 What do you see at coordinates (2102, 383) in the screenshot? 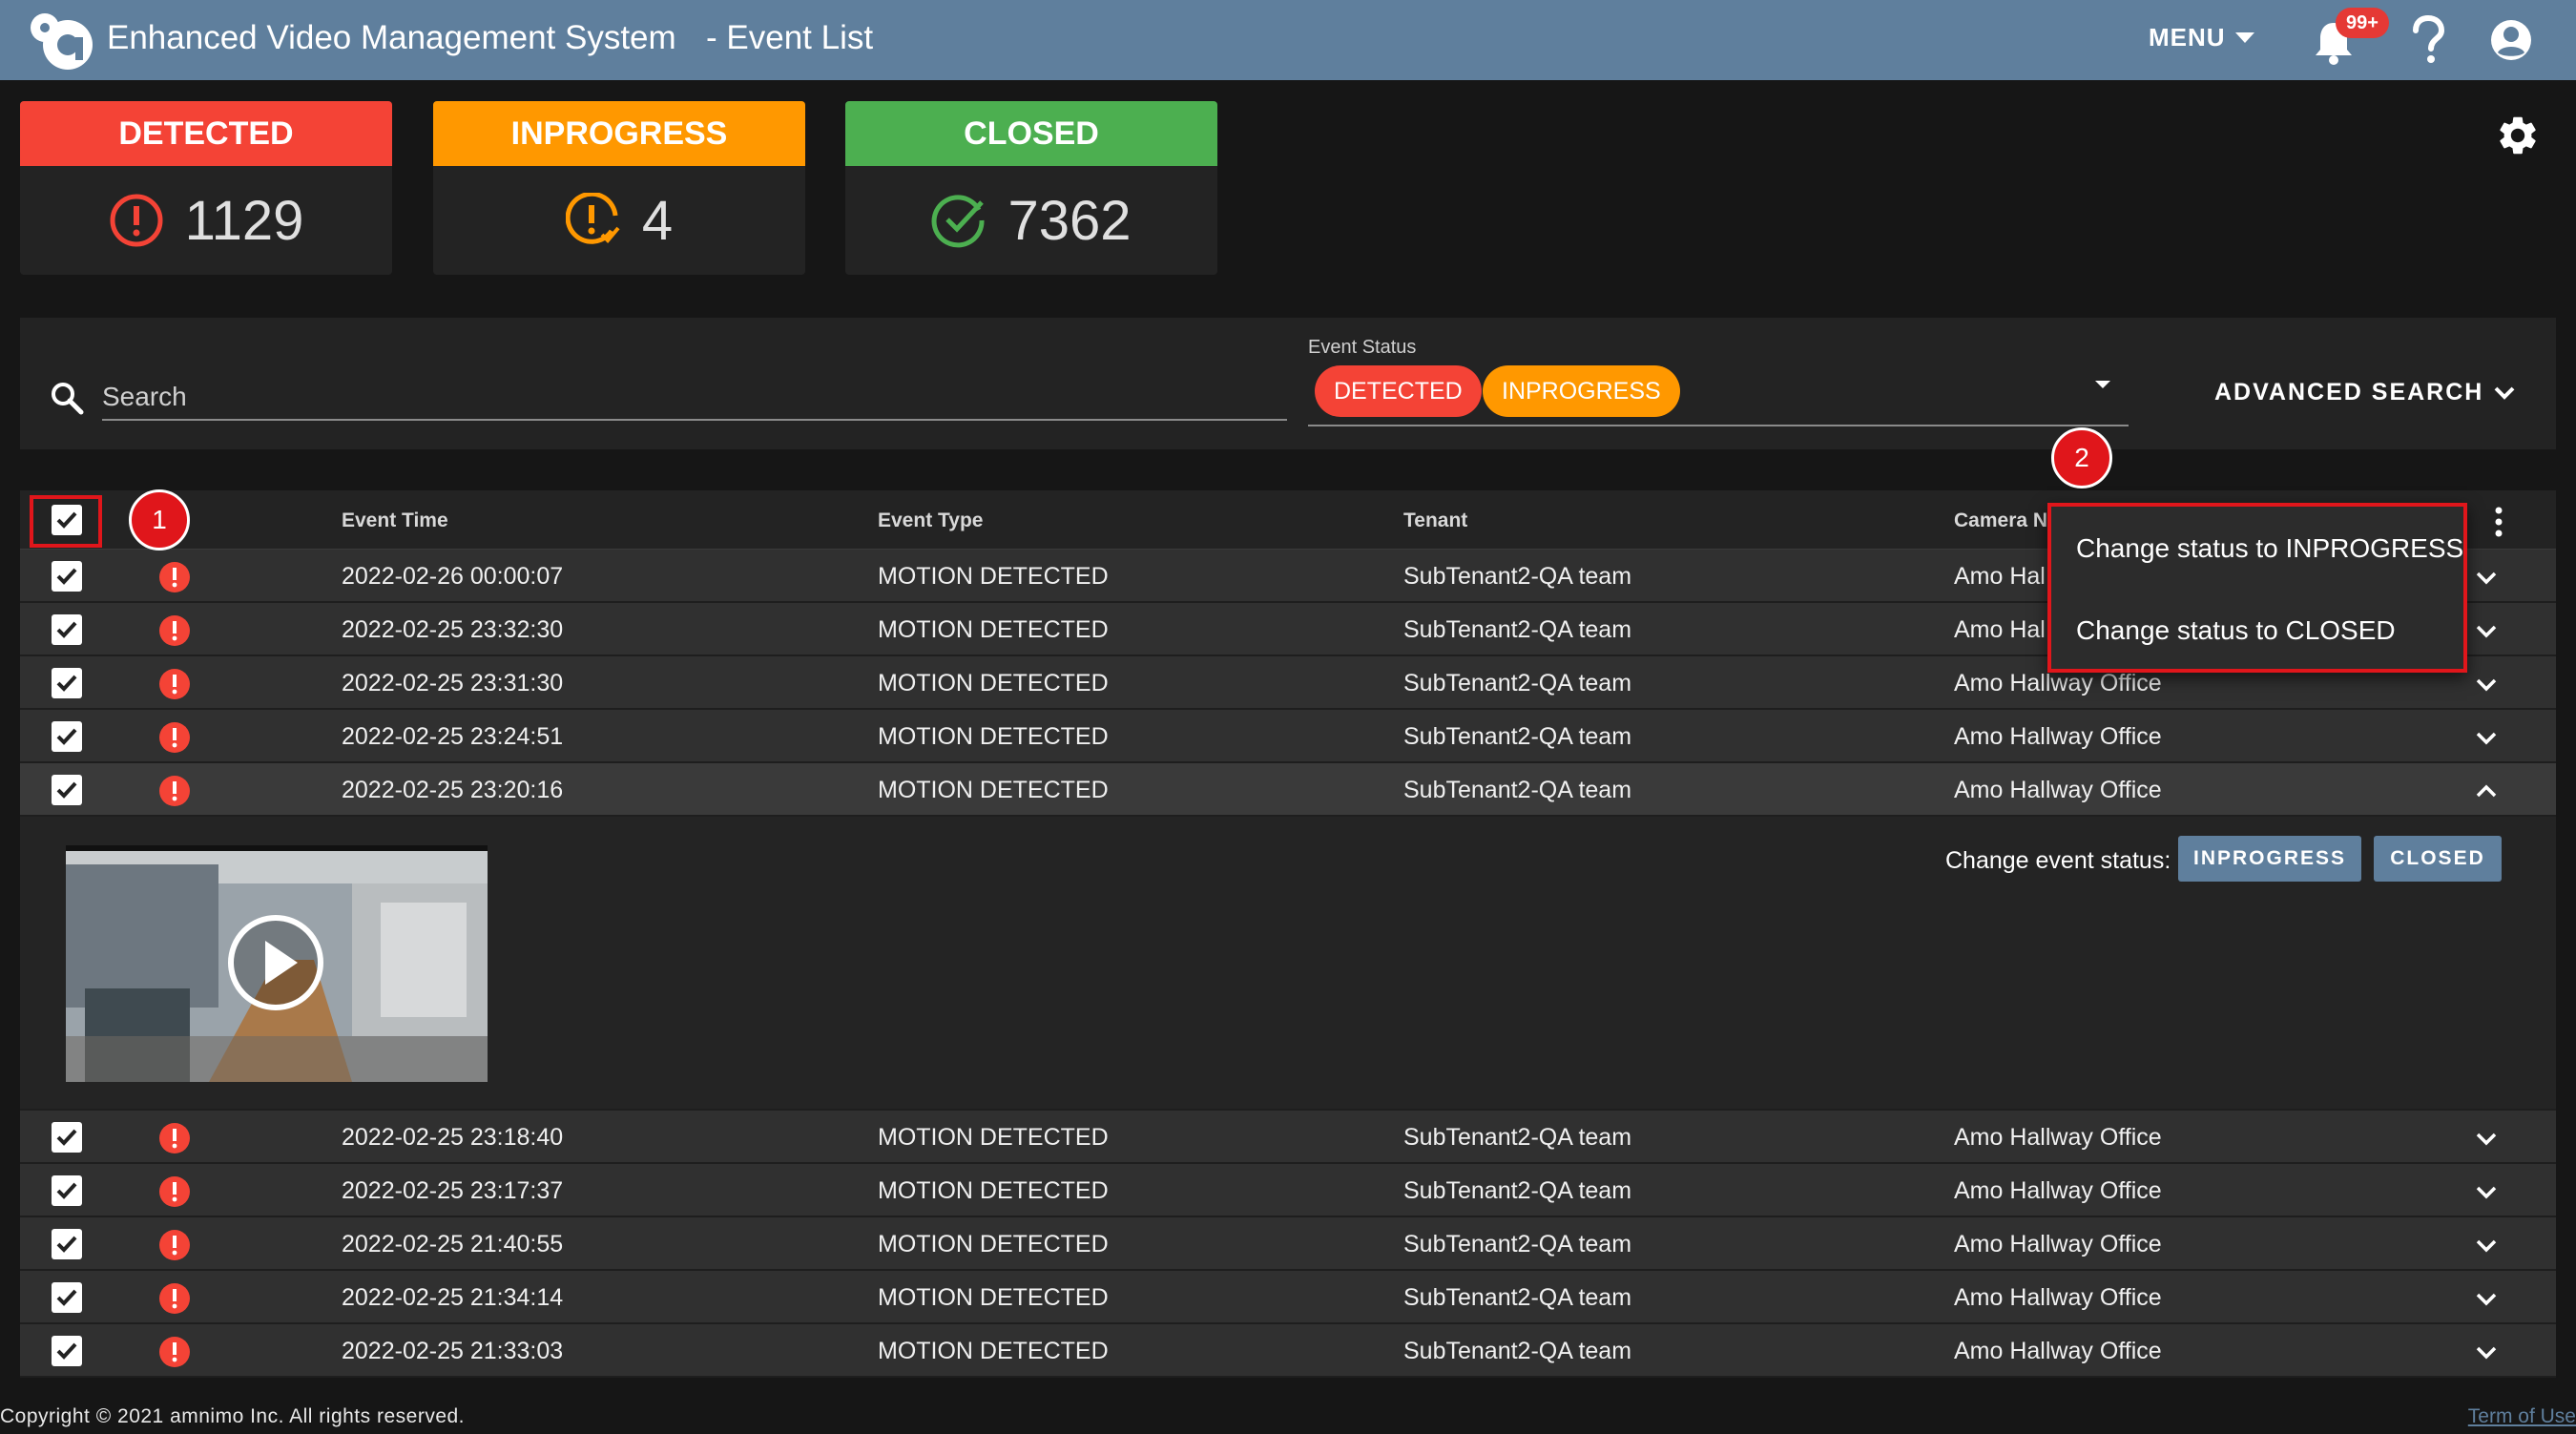
I see `status-dropdown-caret-icon` at bounding box center [2102, 383].